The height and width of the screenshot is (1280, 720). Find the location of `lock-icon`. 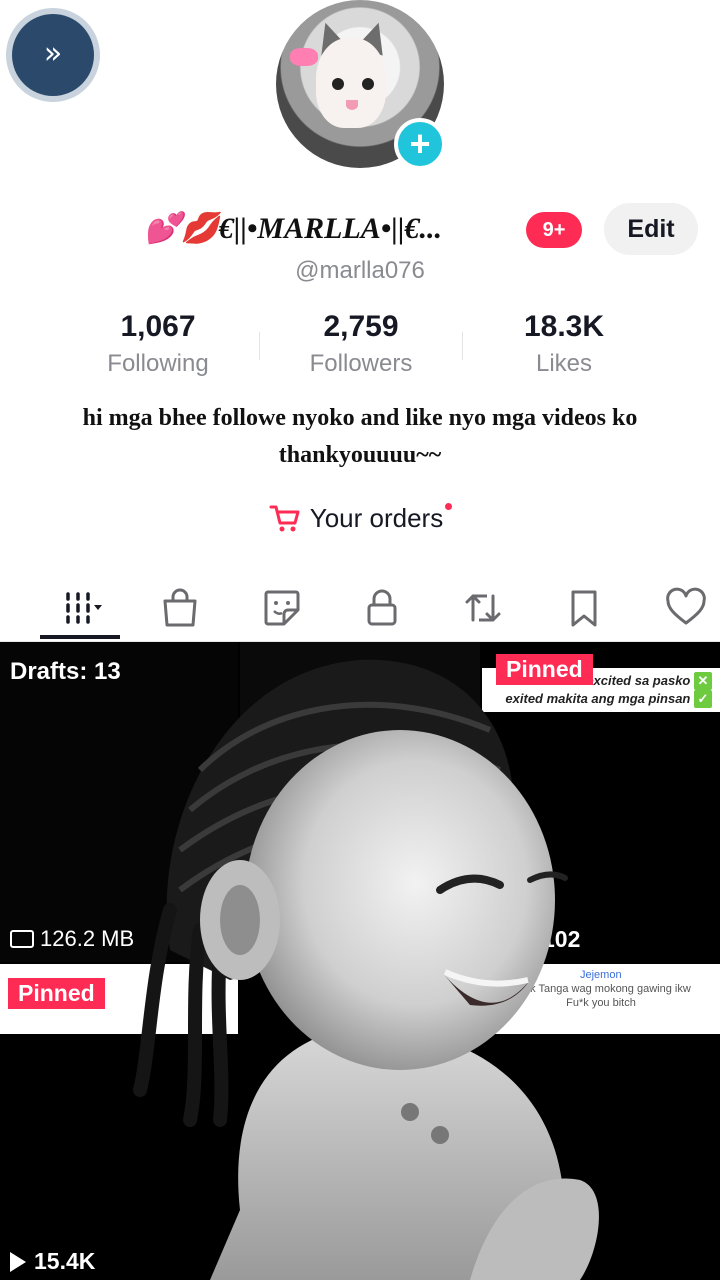

lock-icon is located at coordinates (382, 607).